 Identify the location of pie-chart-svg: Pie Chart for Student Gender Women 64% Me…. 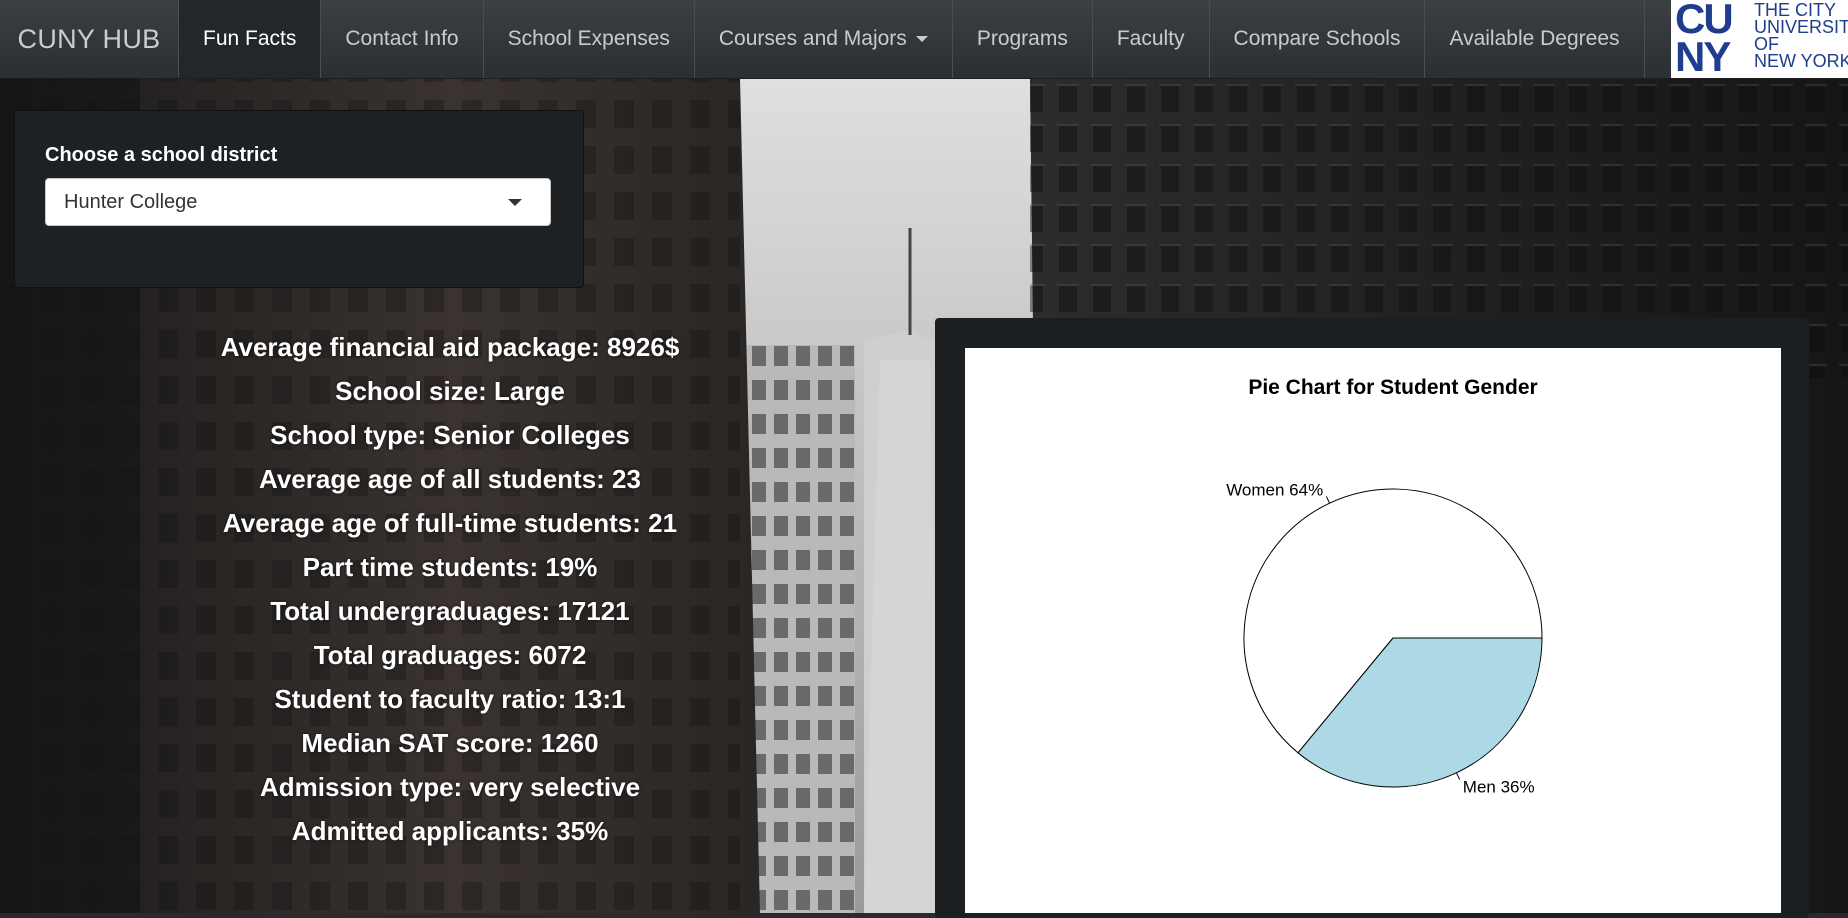
(1384, 586).